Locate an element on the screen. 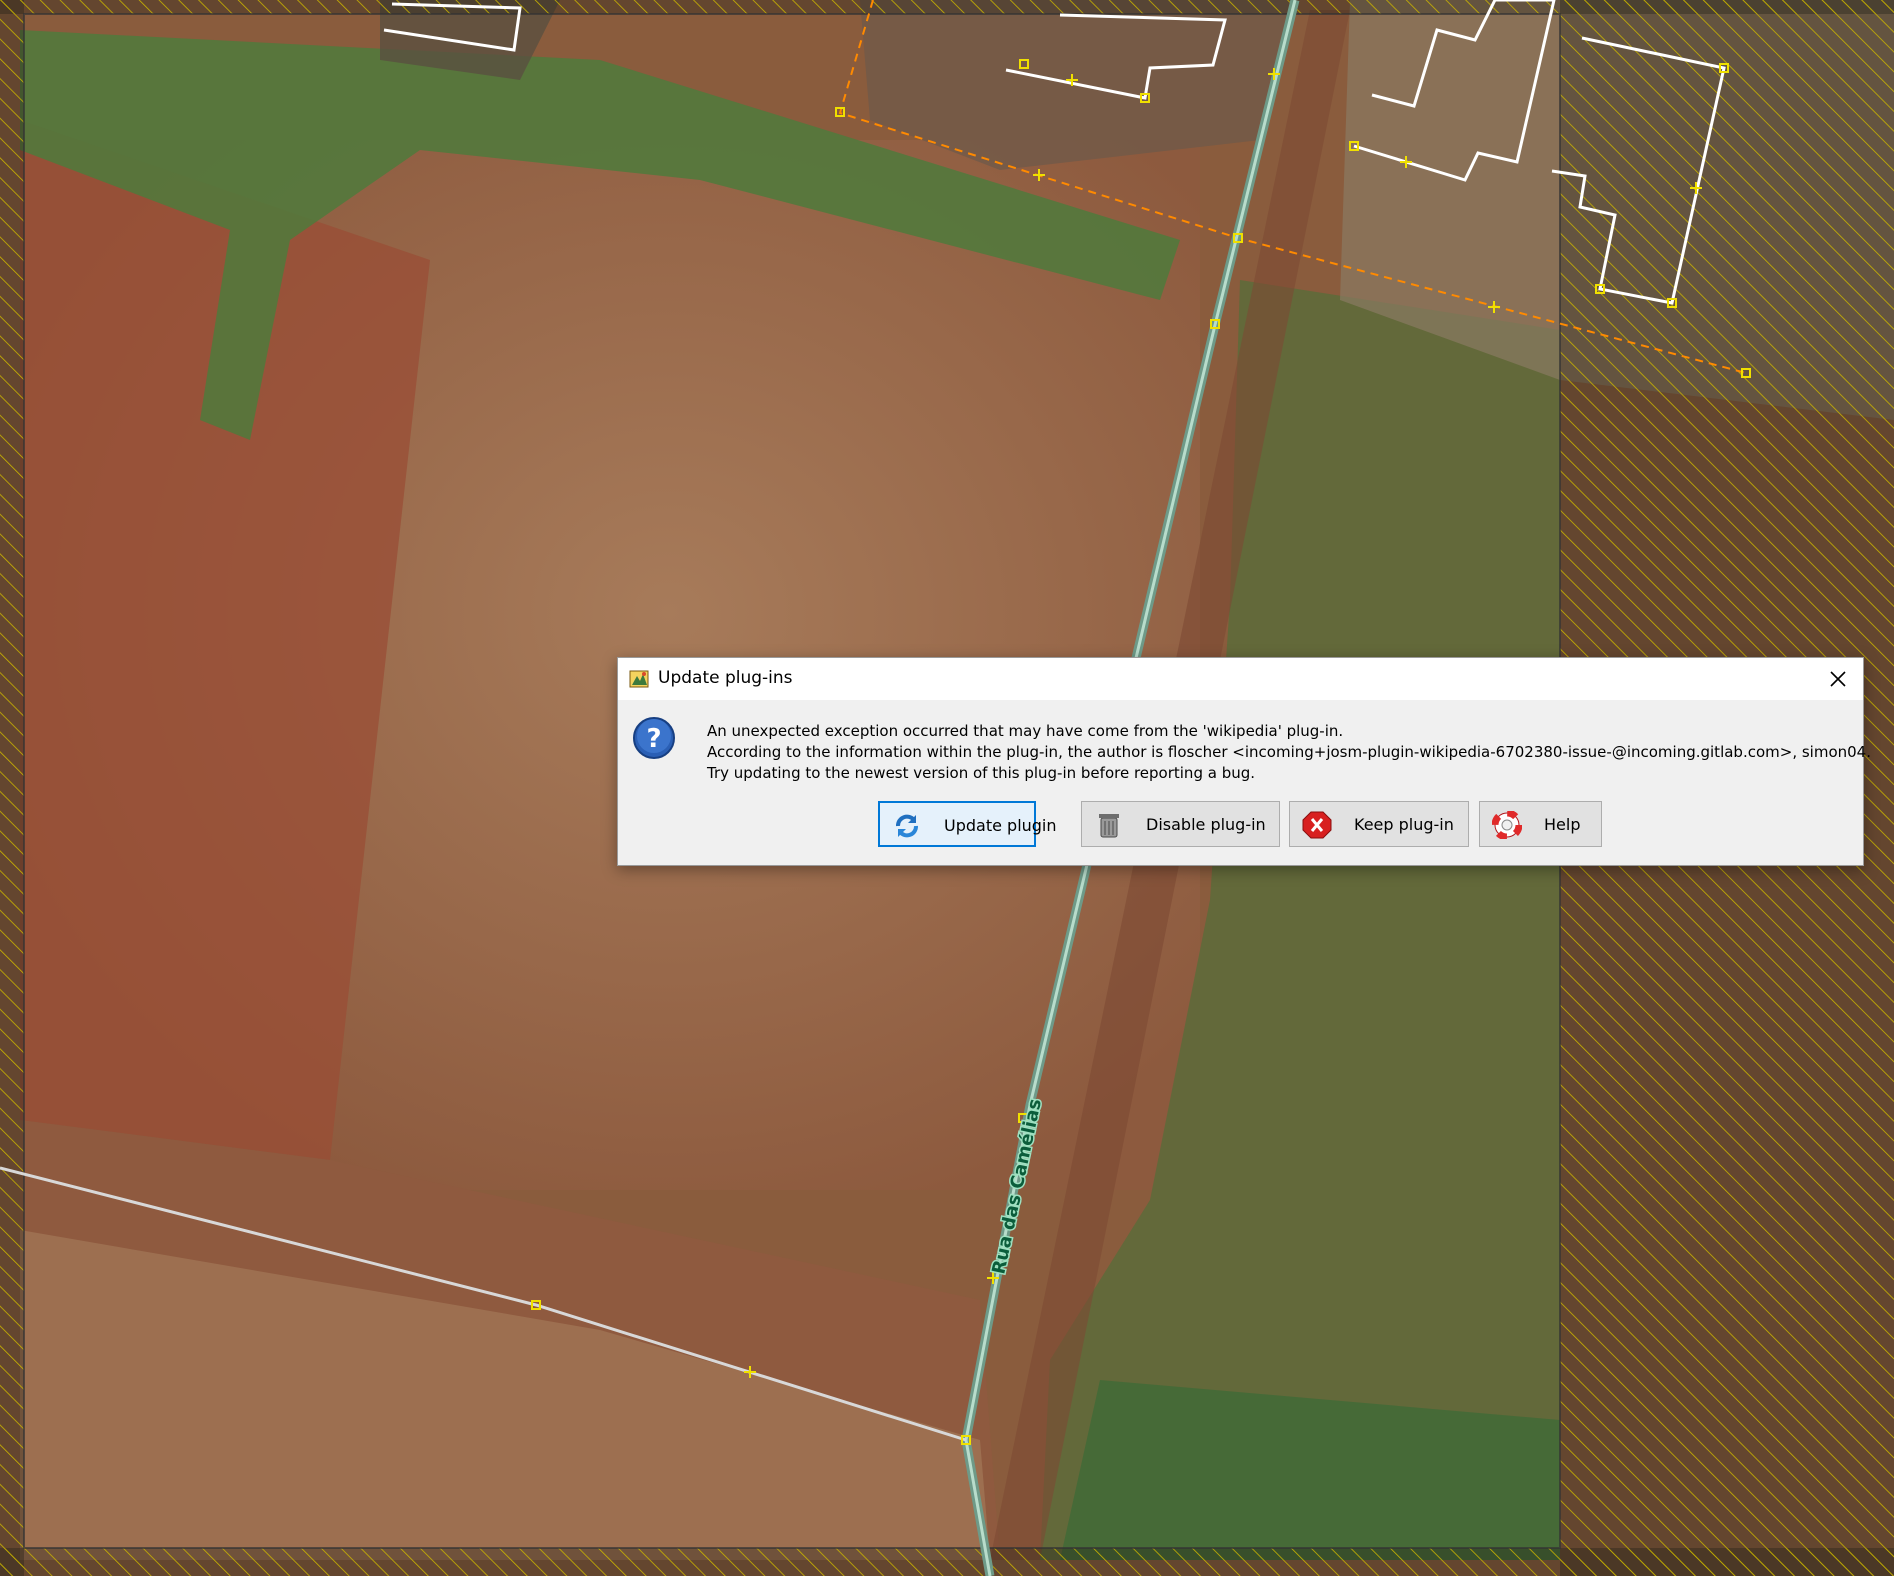 Image resolution: width=1894 pixels, height=1576 pixels. question-icon: ? is located at coordinates (654, 738).